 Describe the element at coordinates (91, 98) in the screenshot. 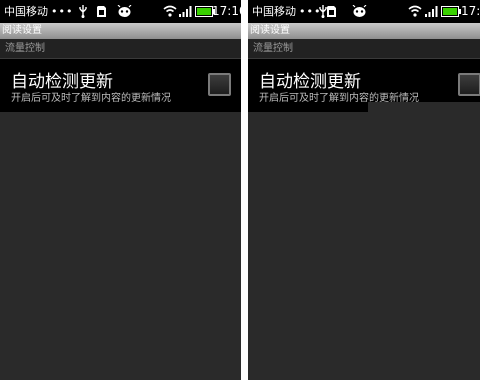

I see `setting-summary: 开启后可及时了解到内容的更新情况` at that location.